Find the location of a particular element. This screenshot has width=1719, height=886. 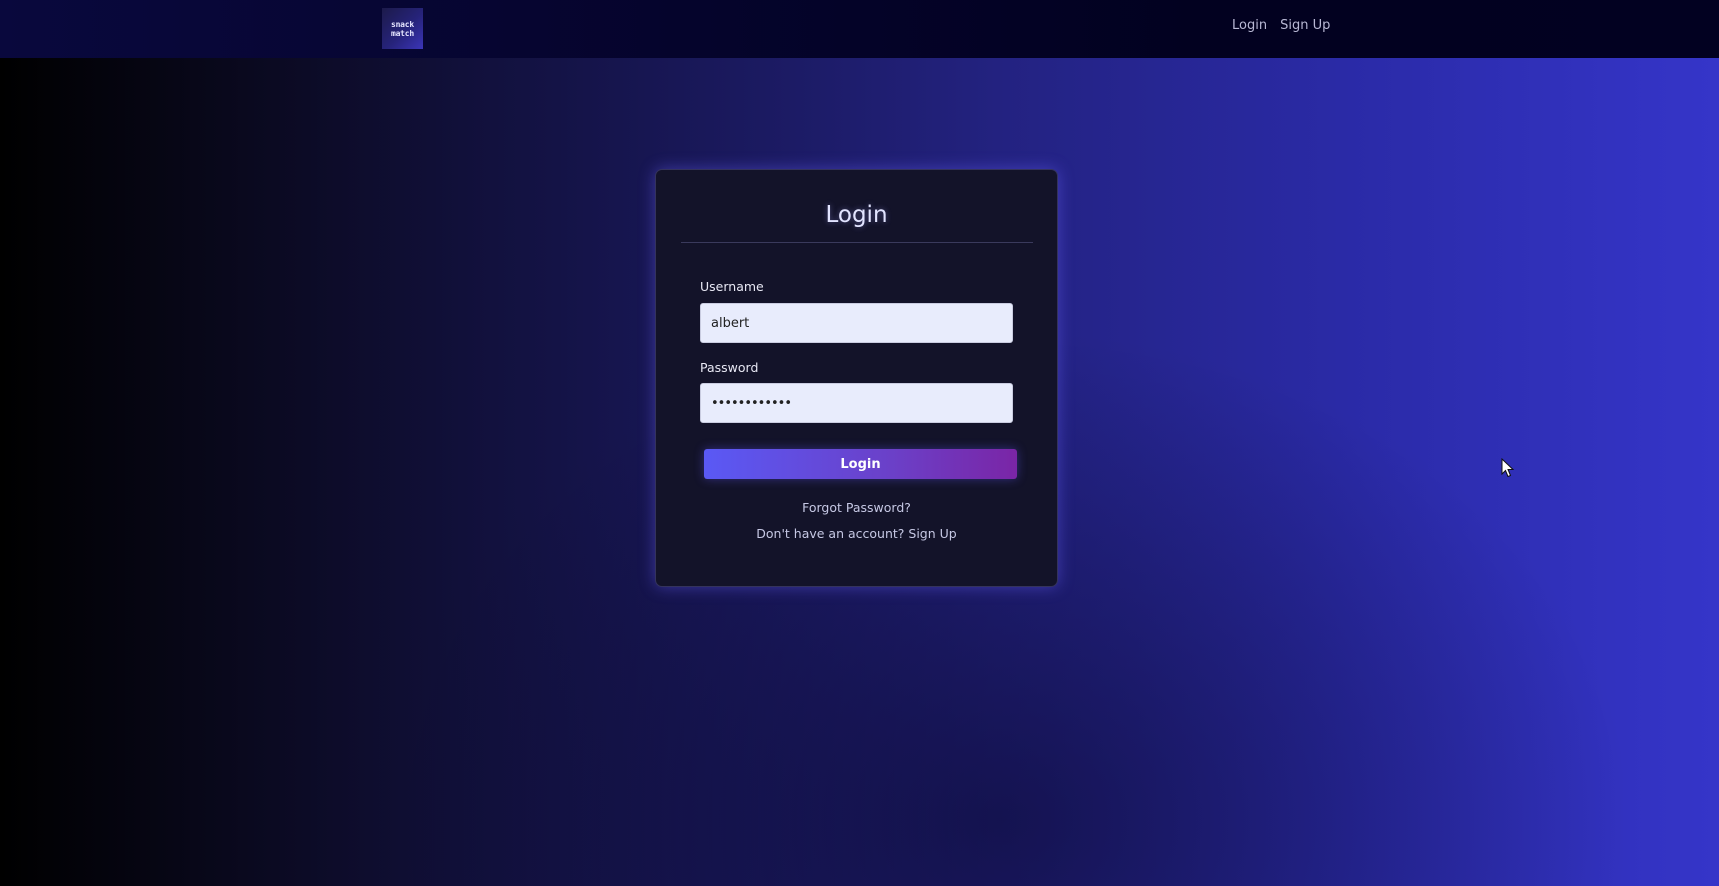

logo-wordmark: snack match is located at coordinates (402, 28).